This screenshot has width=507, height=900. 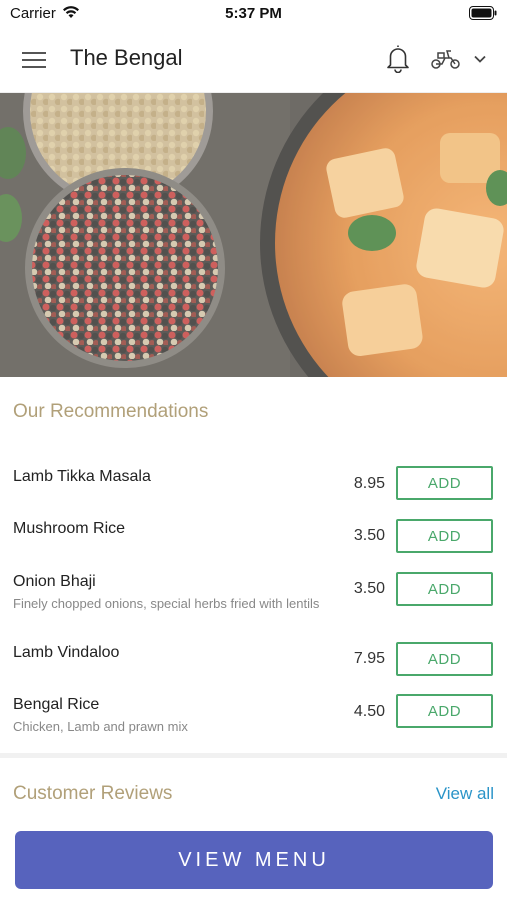 I want to click on item-name: Lamb Tikka Masala, so click(x=82, y=476).